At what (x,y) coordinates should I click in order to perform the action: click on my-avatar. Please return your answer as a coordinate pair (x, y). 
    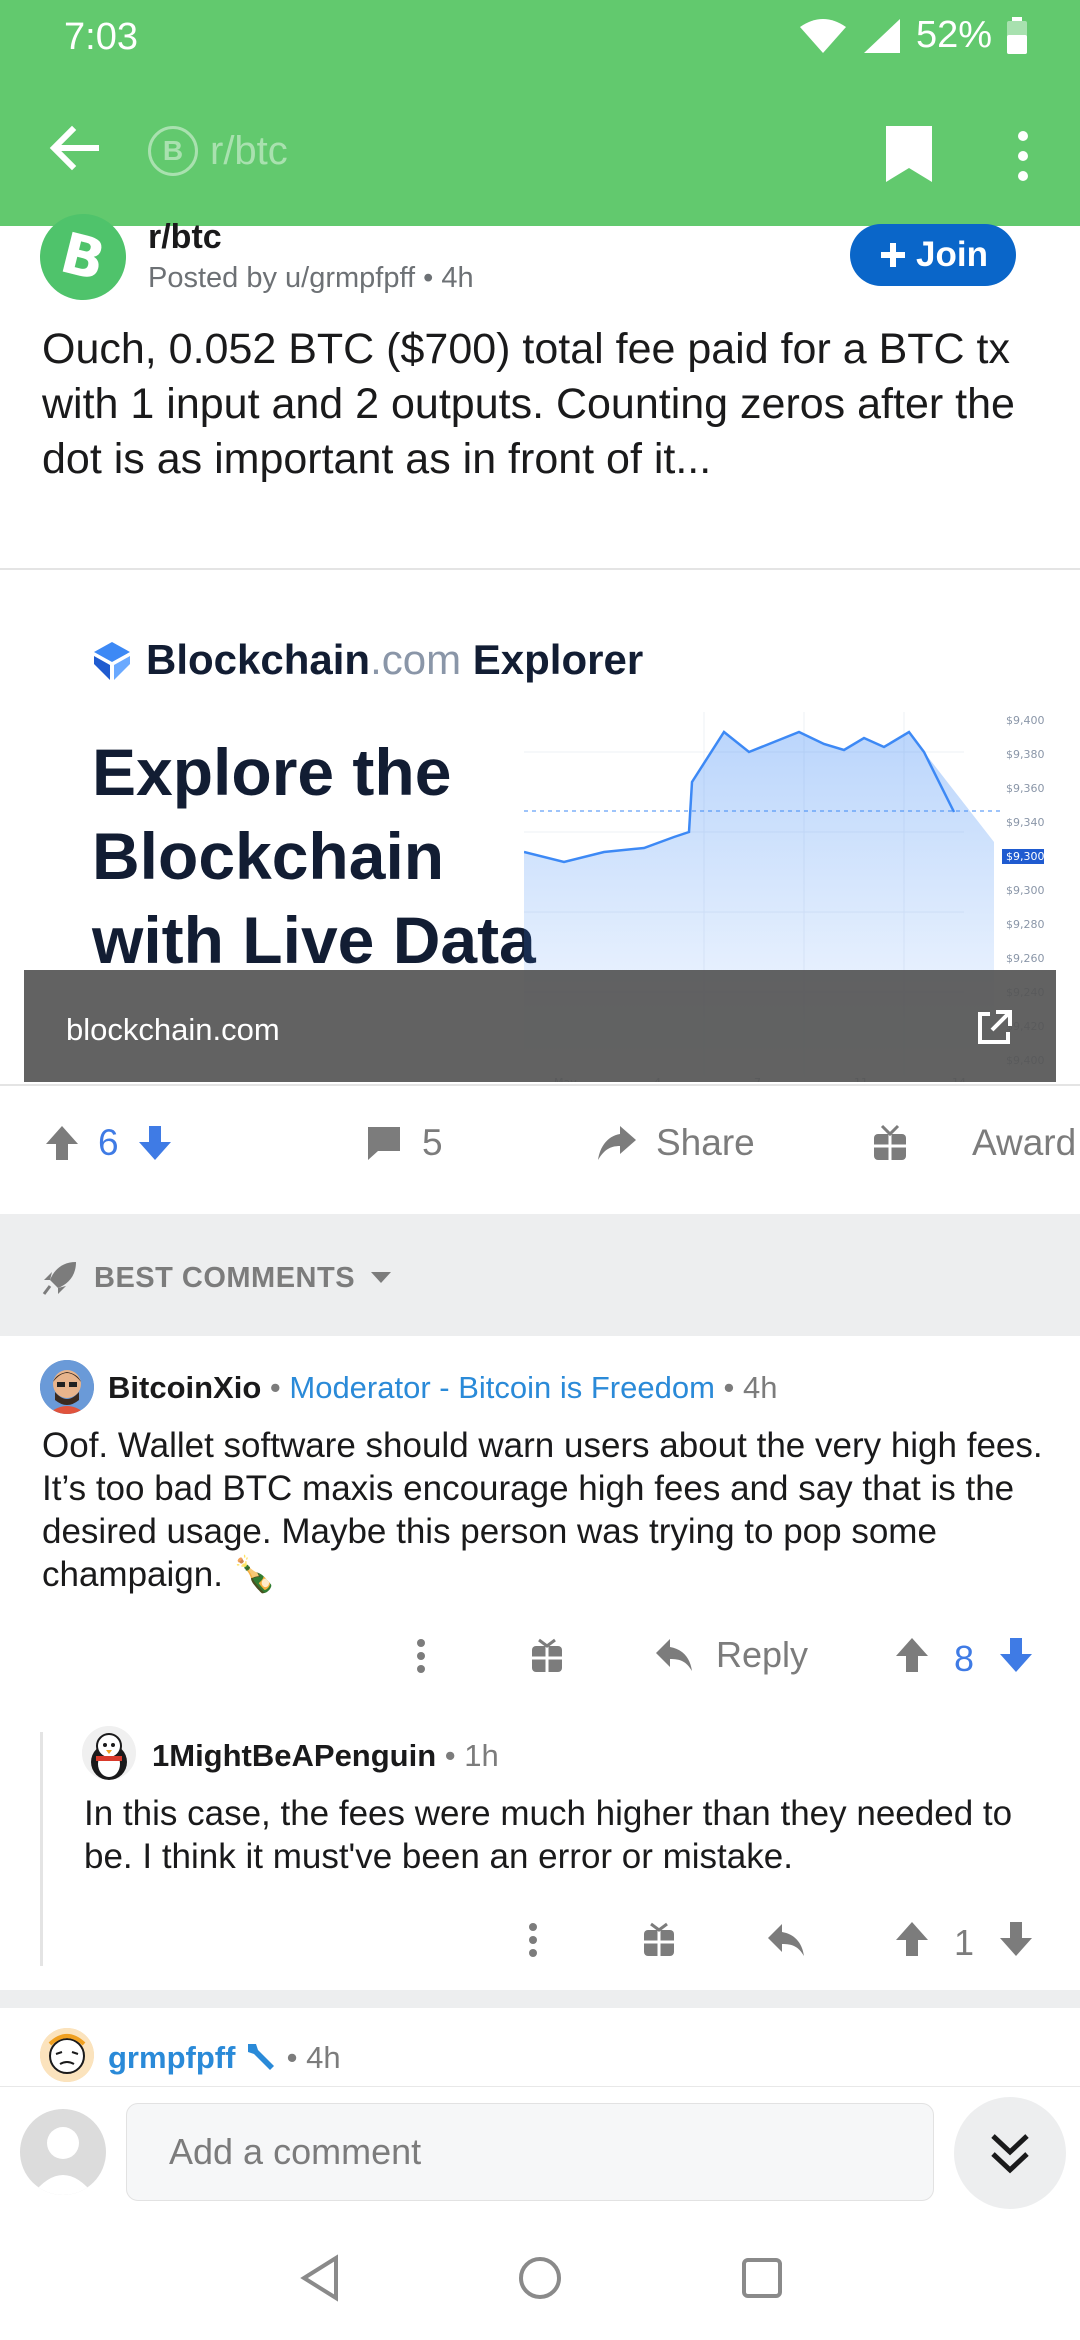
    Looking at the image, I should click on (63, 2152).